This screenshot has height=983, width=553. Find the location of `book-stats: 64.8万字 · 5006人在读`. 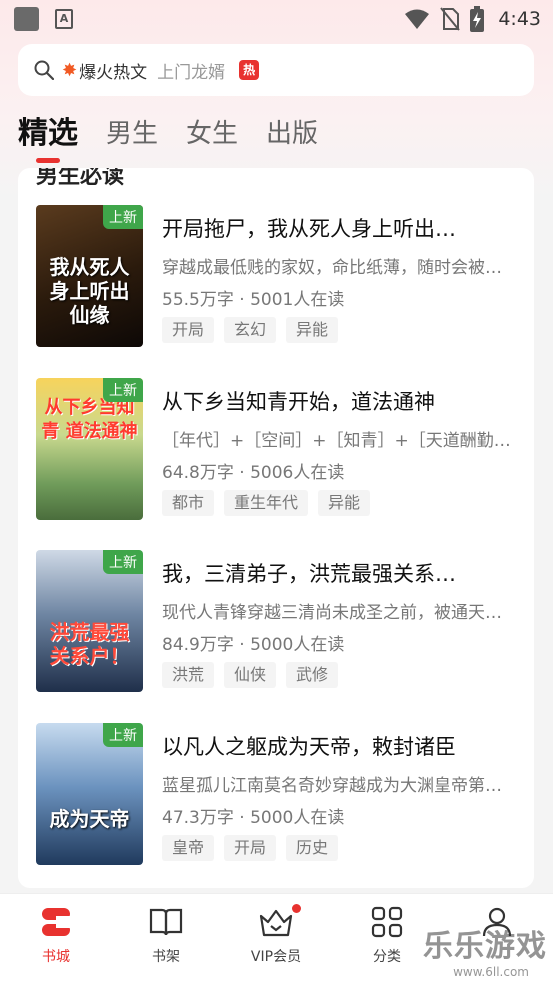

book-stats: 64.8万字 · 5006人在读 is located at coordinates (253, 473).